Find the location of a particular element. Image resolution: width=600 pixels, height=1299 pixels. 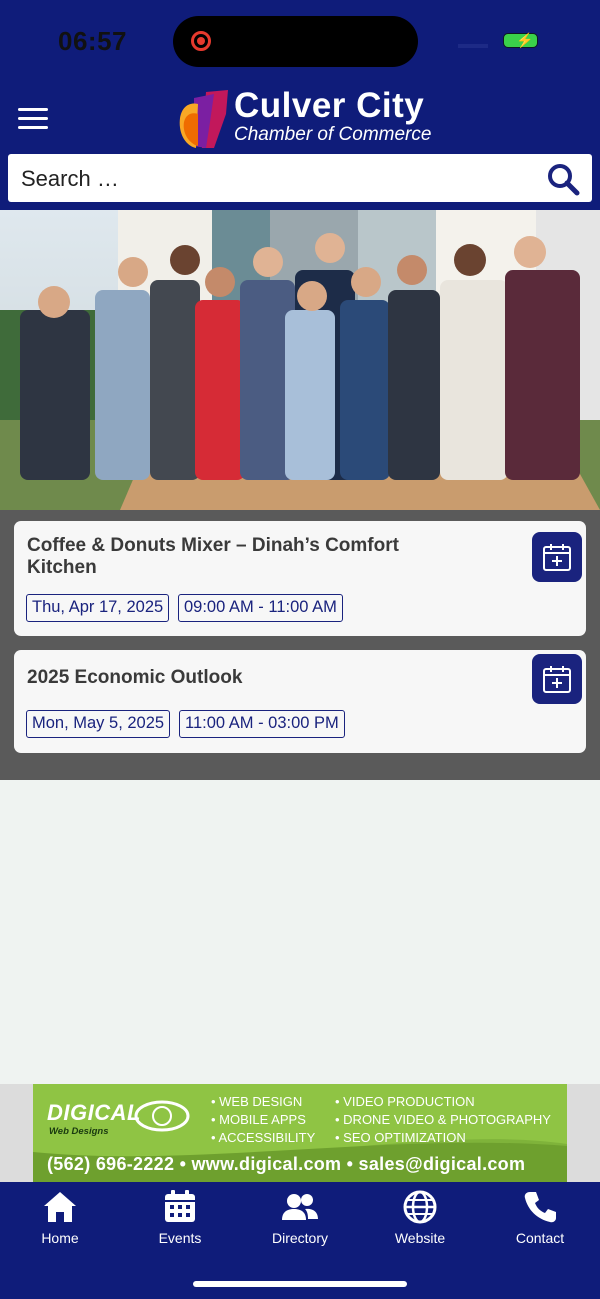

logo-mark-icon is located at coordinates (203, 119).